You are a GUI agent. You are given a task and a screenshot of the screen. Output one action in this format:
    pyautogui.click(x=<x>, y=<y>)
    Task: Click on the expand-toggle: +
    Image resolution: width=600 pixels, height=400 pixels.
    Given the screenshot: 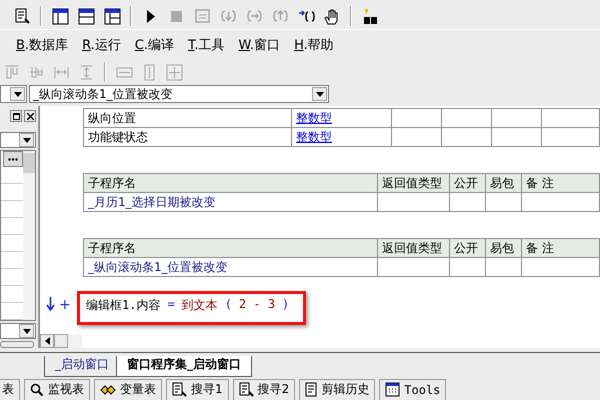 What is the action you would take?
    pyautogui.click(x=66, y=305)
    